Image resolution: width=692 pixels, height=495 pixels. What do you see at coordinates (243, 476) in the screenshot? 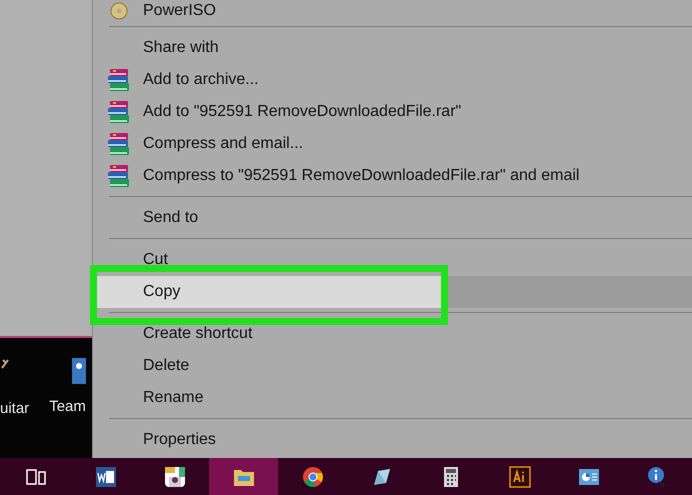
I see `taskbar-button` at bounding box center [243, 476].